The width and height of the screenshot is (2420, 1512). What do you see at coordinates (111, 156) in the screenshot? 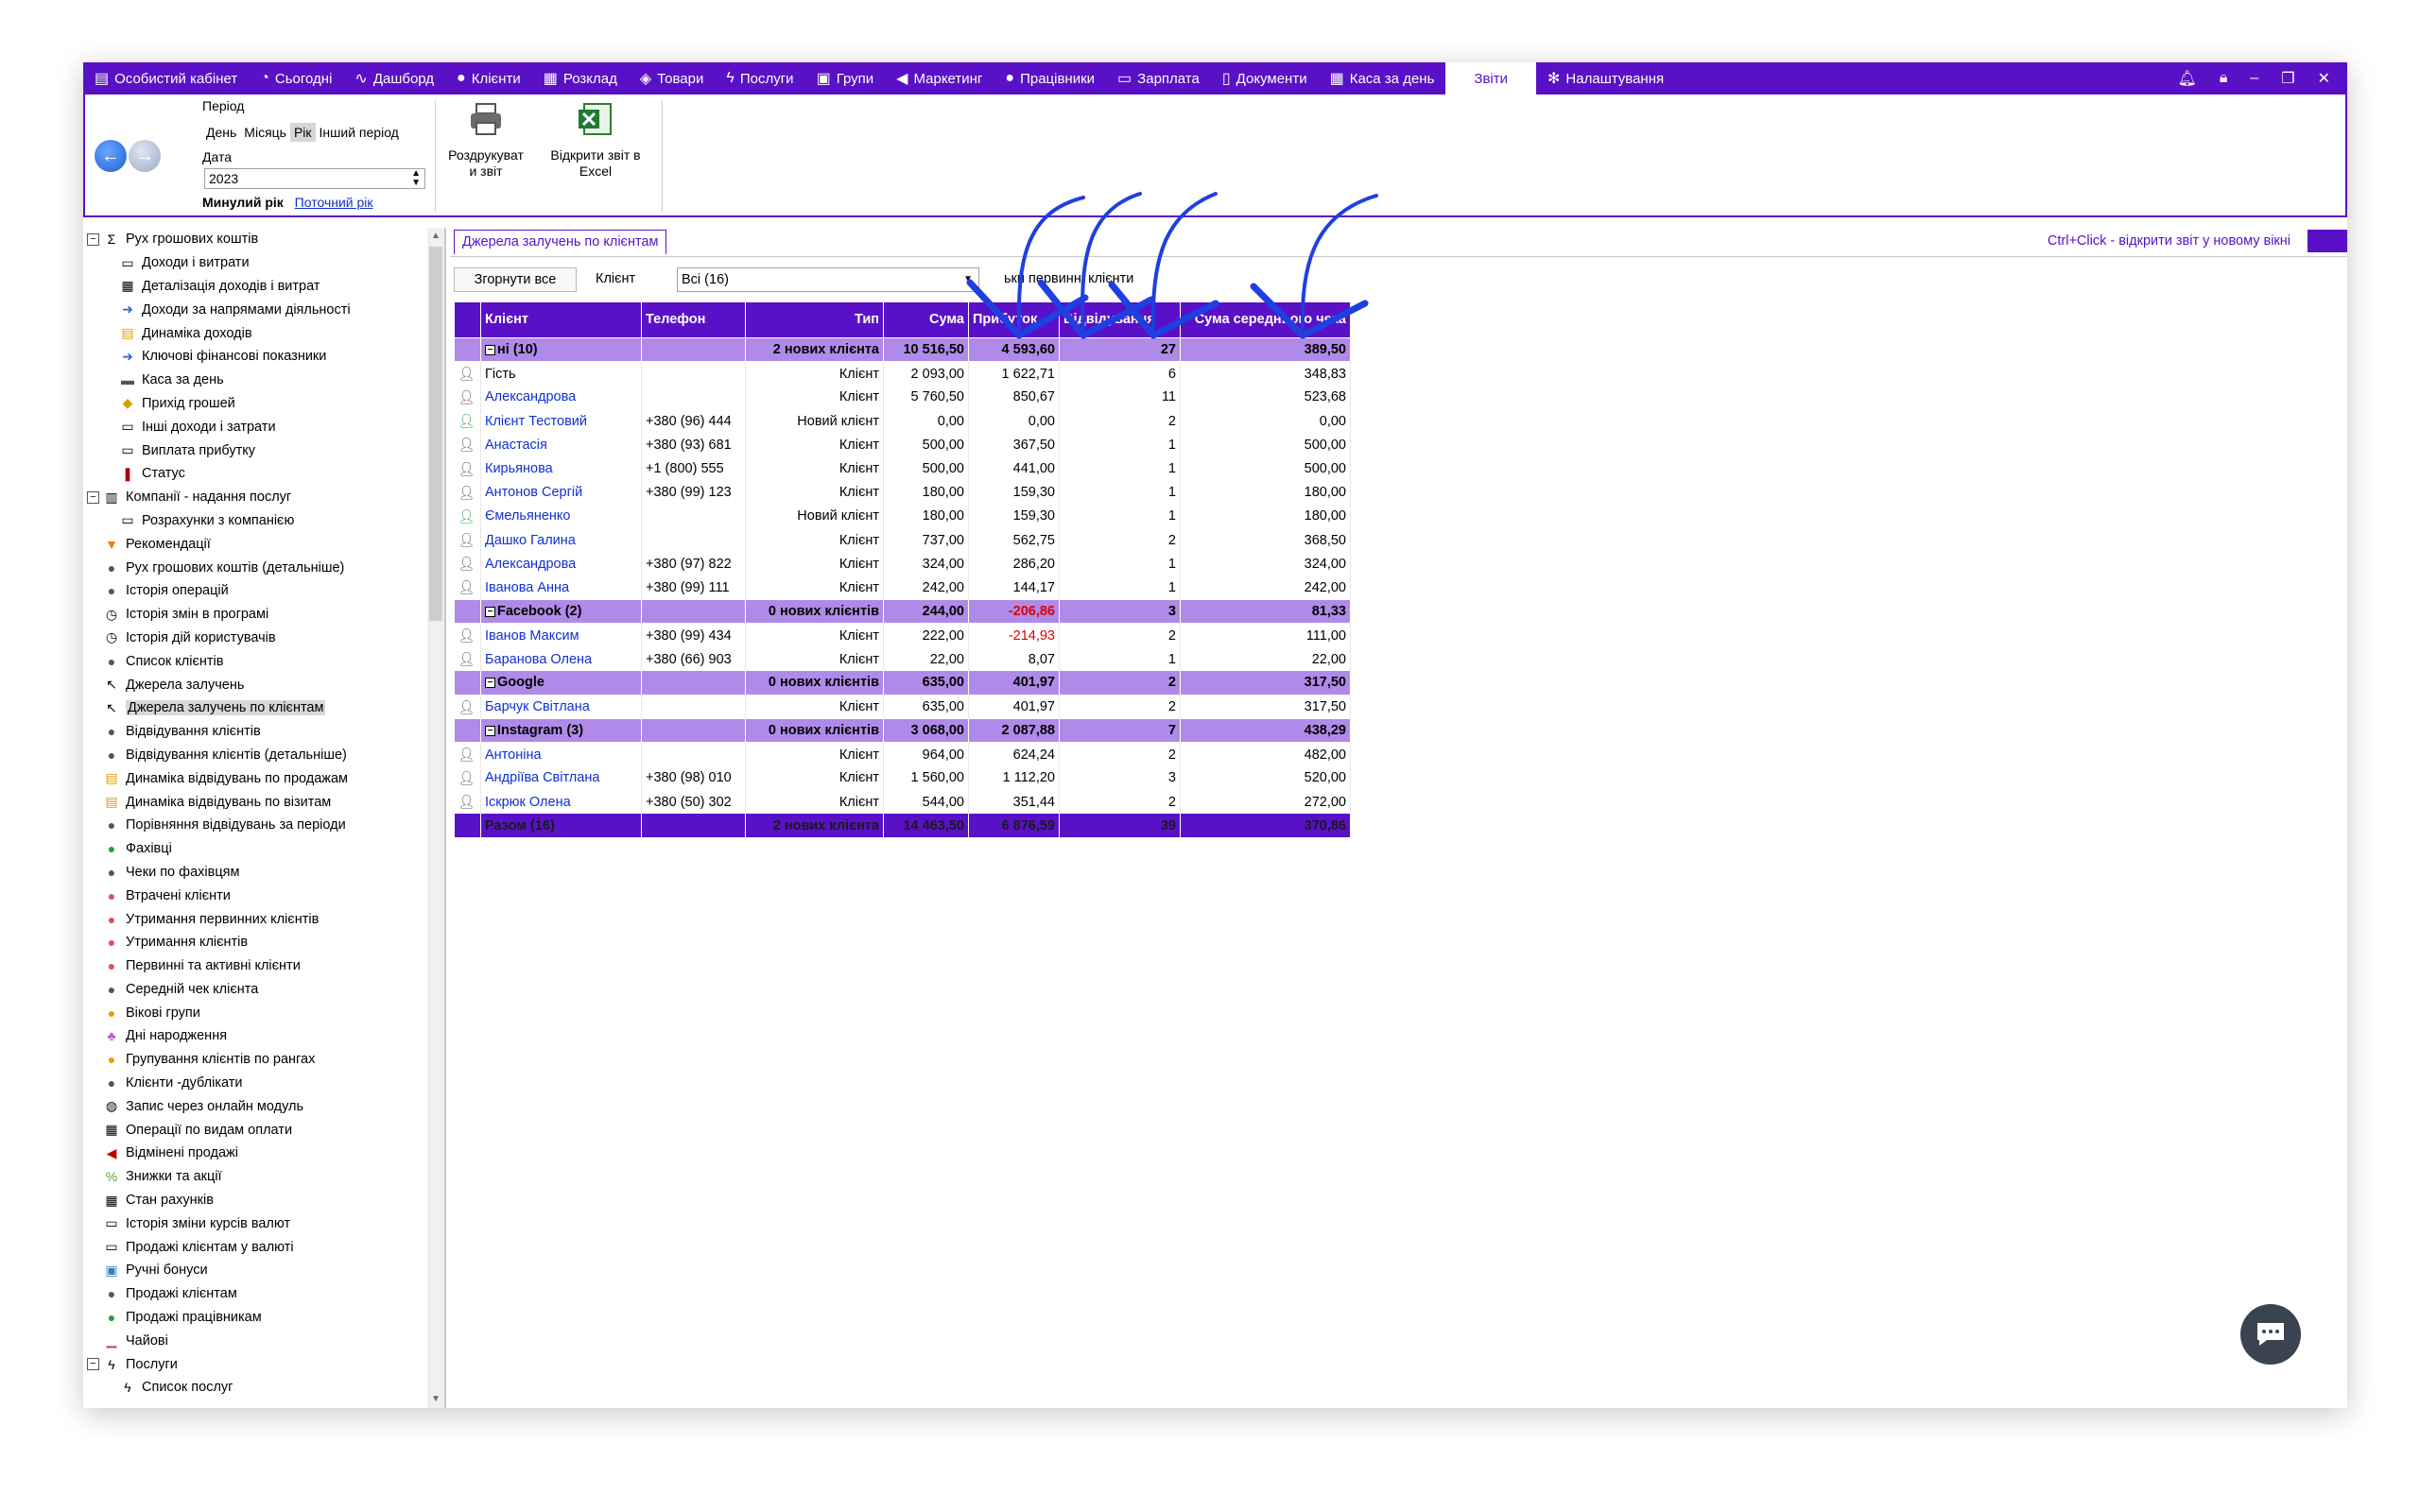
I see `back-arrow-icon: ←` at bounding box center [111, 156].